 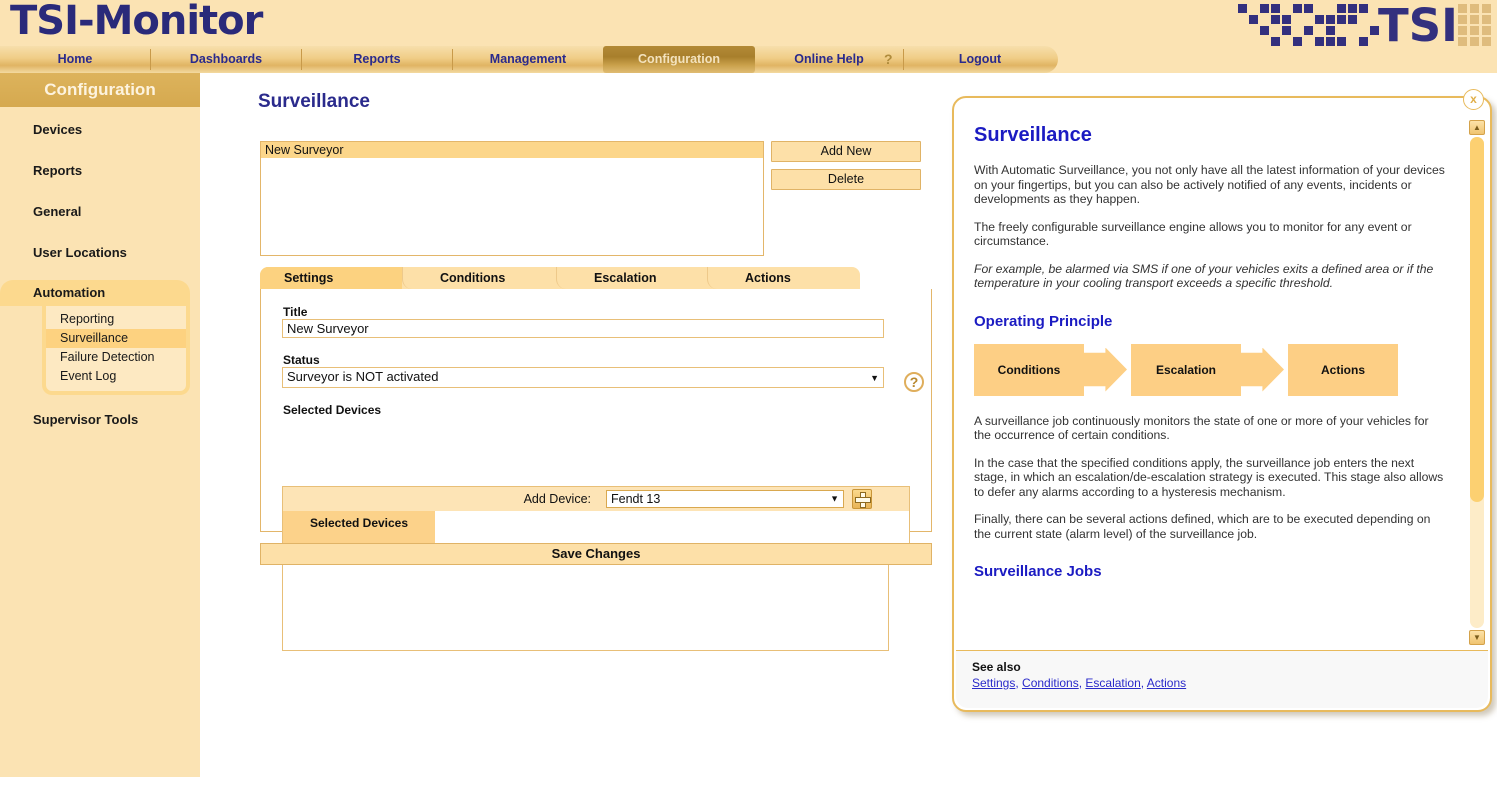 What do you see at coordinates (377, 59) in the screenshot?
I see `nav-item-reports: Reports` at bounding box center [377, 59].